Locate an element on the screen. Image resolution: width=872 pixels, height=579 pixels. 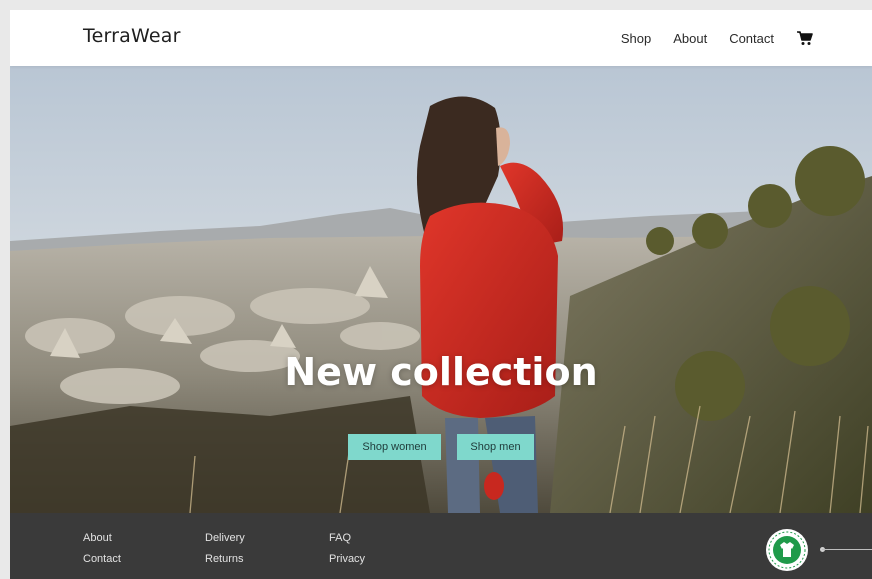
shop-women-button: Shop women is located at coordinates (394, 447).